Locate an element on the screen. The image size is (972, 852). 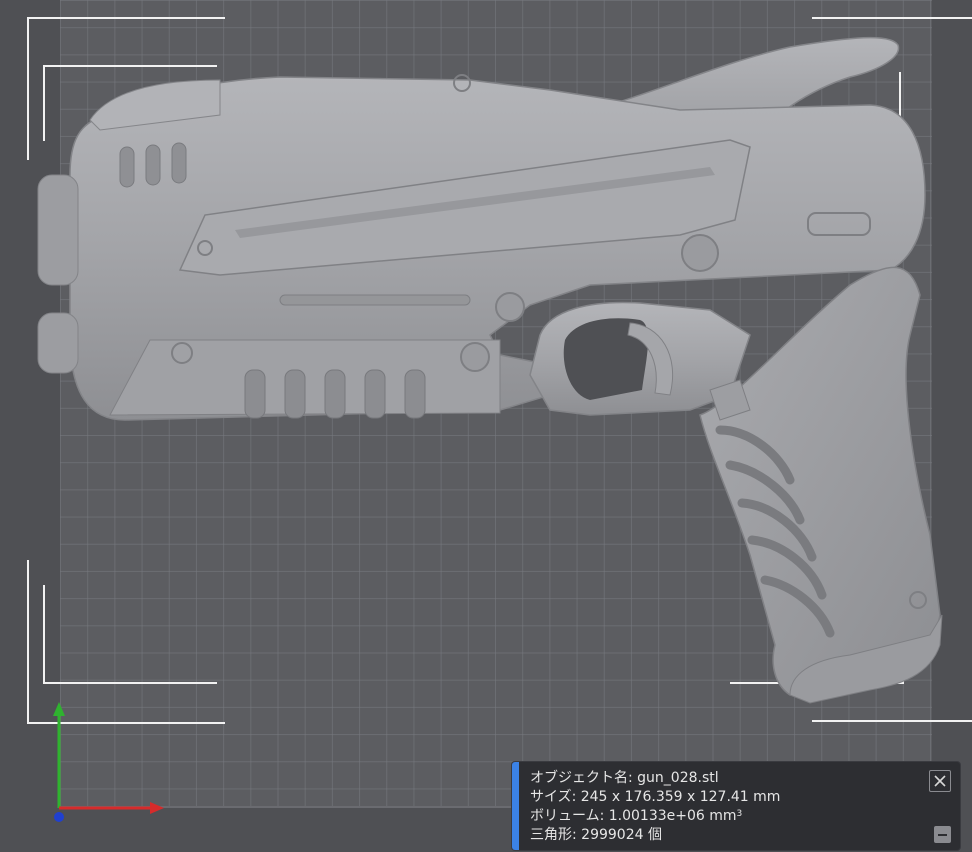
bounding-bracket-outer-top-right is located at coordinates (892, 18).